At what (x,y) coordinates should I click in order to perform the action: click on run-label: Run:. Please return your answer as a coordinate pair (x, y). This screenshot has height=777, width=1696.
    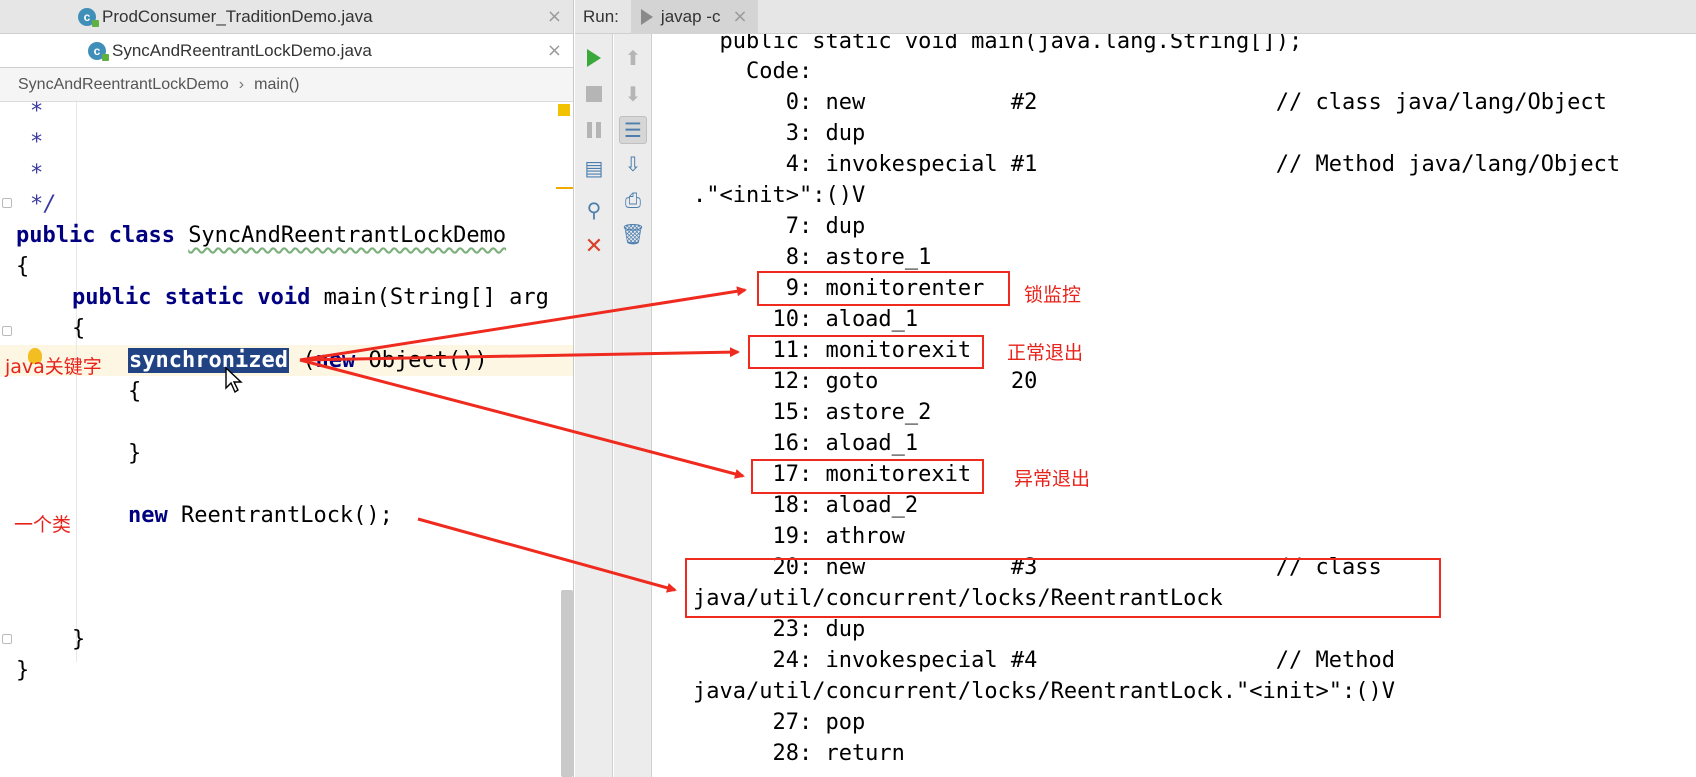
    Looking at the image, I should click on (601, 16).